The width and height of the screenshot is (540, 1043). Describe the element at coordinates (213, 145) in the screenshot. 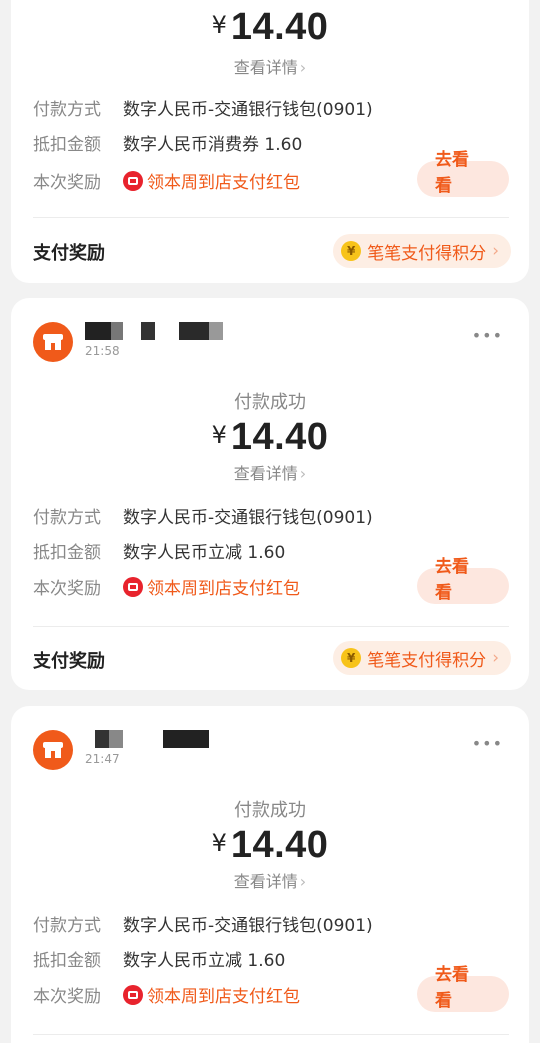

I see `deduction-value: 数字人民币消费券 1.60` at that location.